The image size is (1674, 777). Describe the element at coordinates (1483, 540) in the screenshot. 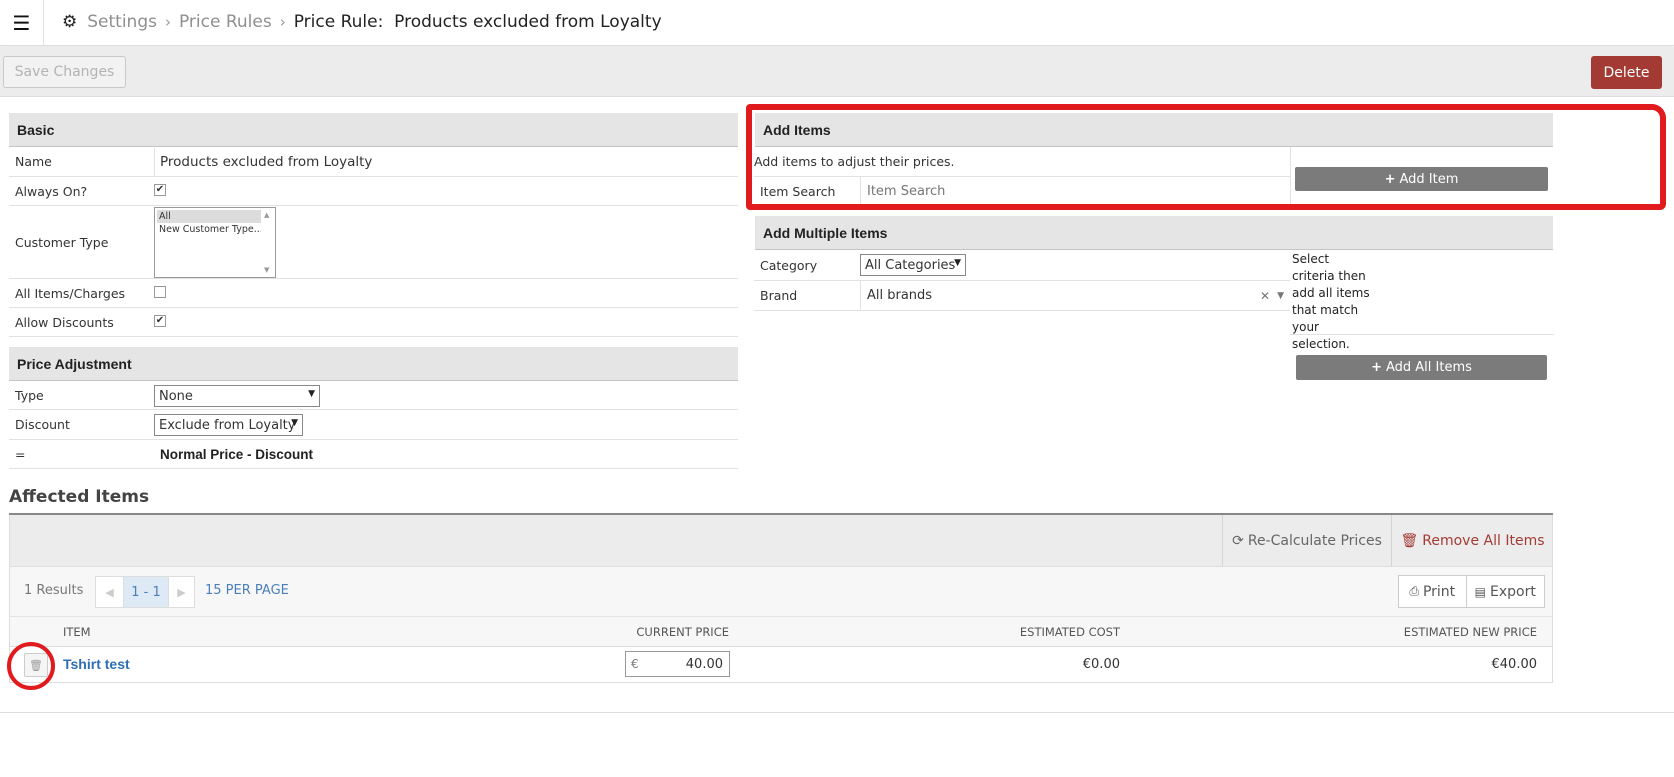

I see `remove-all-label: Remove All Items` at that location.